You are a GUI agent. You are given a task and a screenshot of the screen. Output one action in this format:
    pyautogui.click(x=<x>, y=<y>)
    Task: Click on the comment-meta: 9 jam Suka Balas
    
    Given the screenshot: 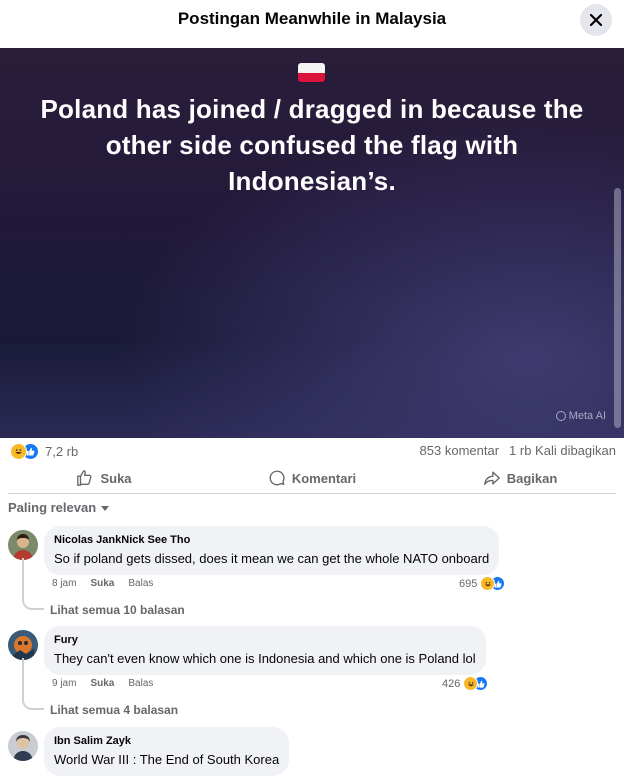 What is the action you would take?
    pyautogui.click(x=102, y=683)
    